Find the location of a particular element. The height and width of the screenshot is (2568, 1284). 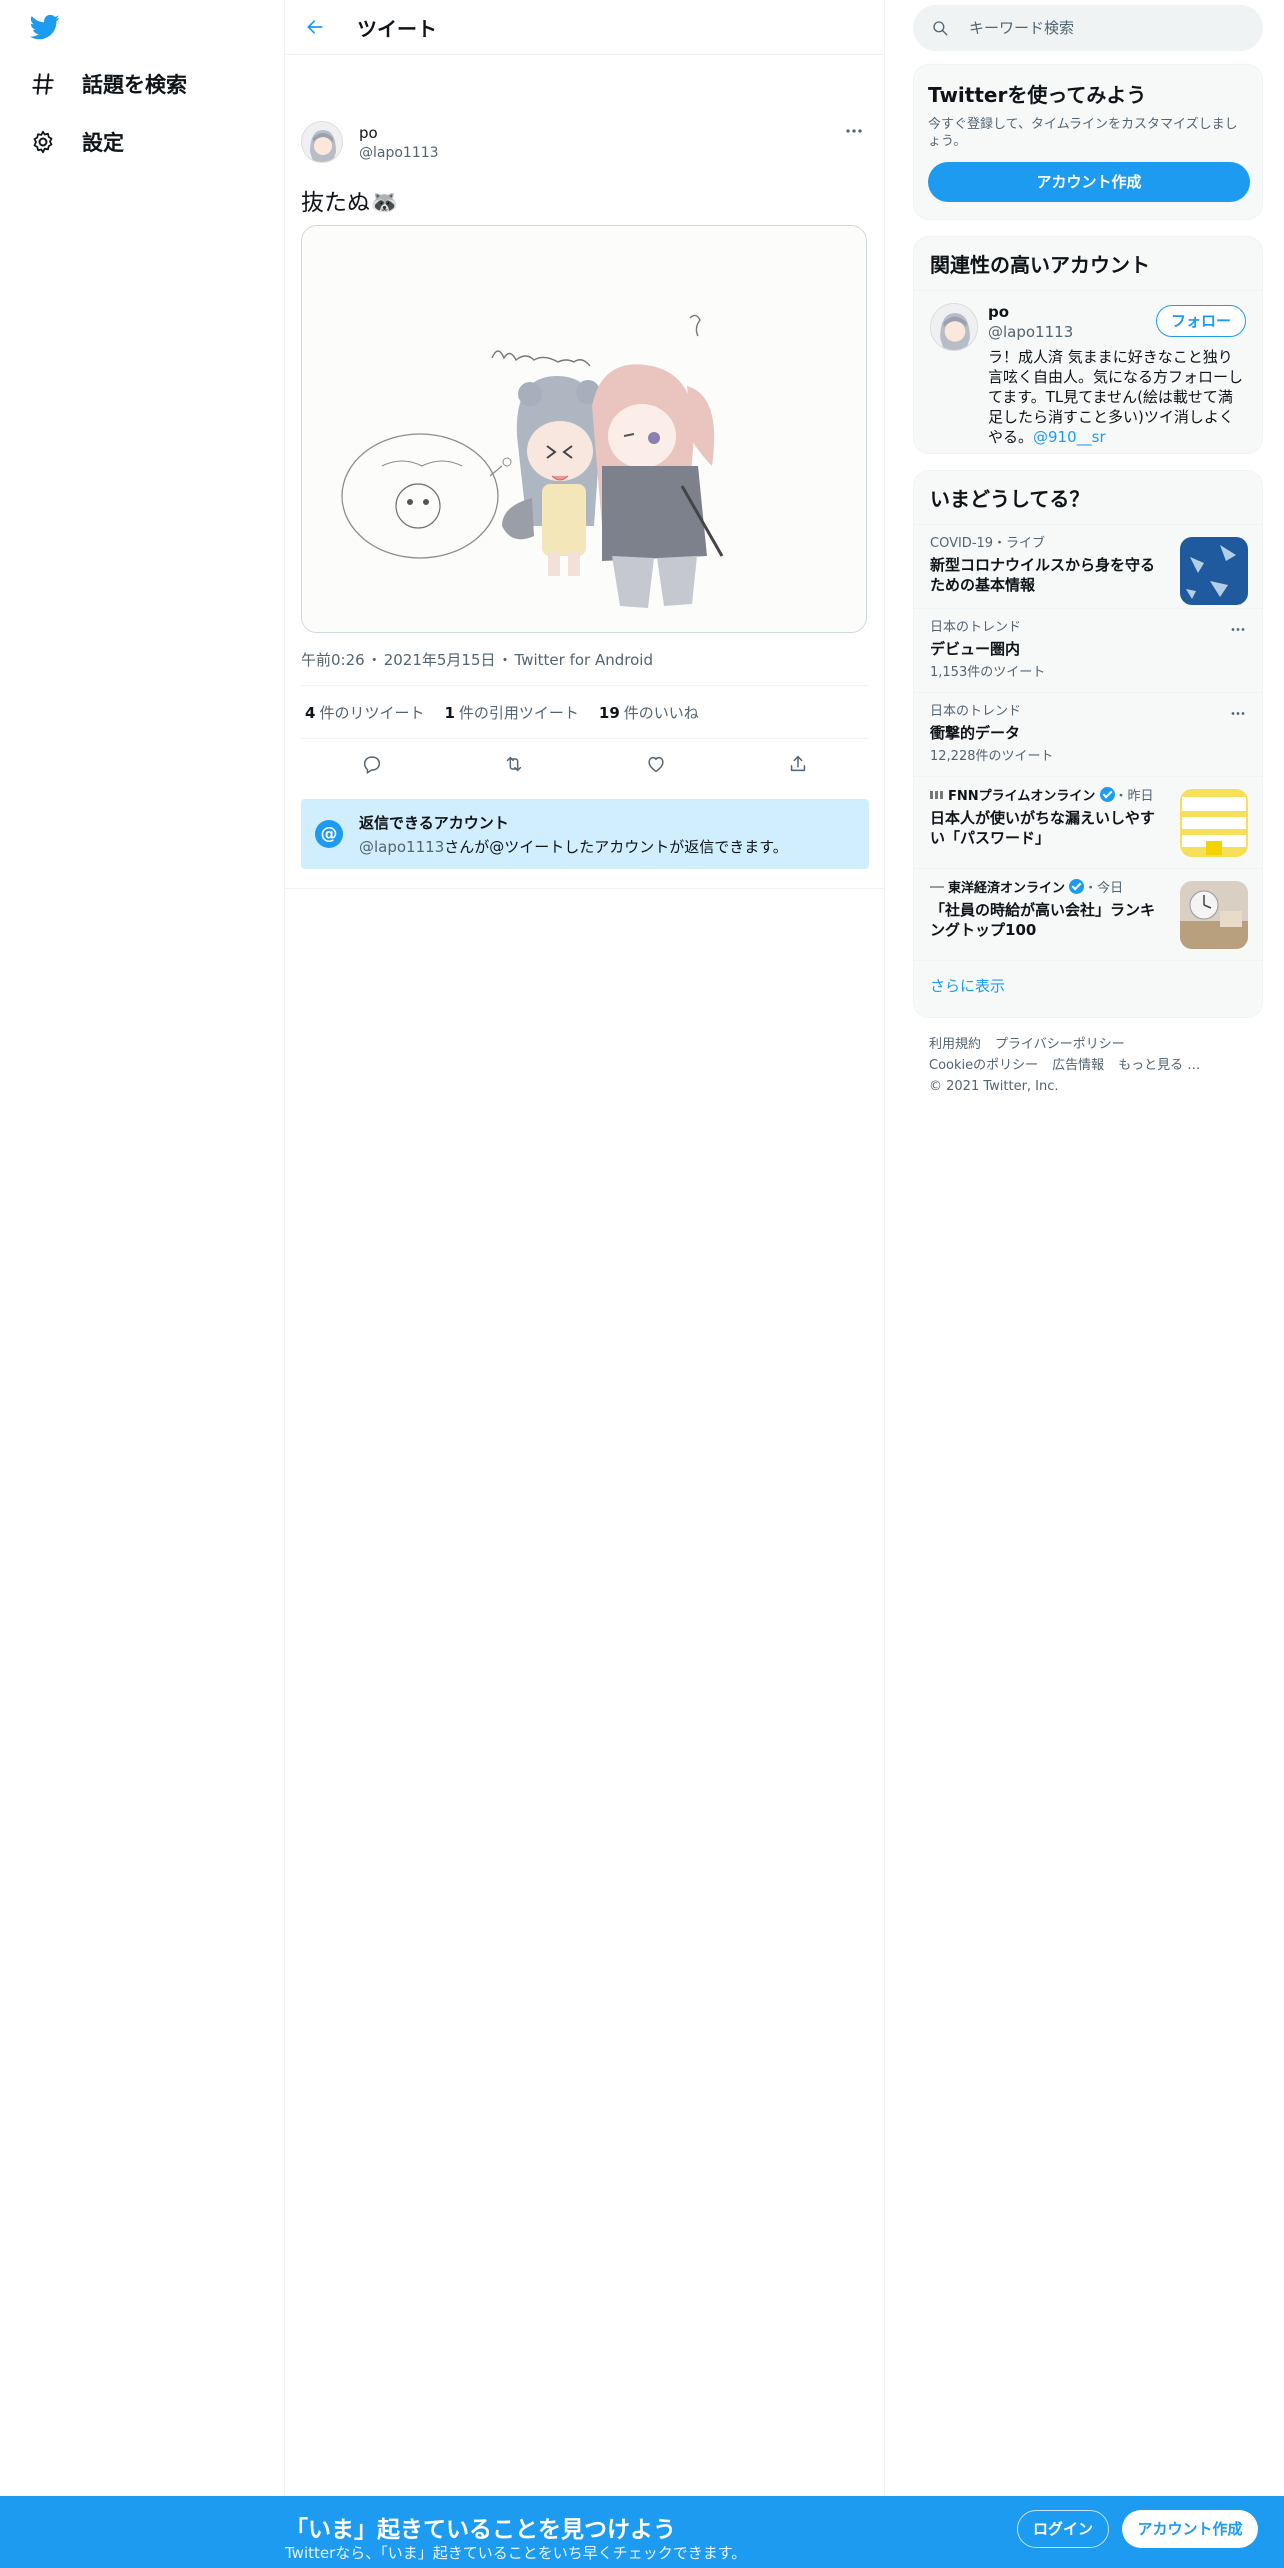

search-box is located at coordinates (1088, 28).